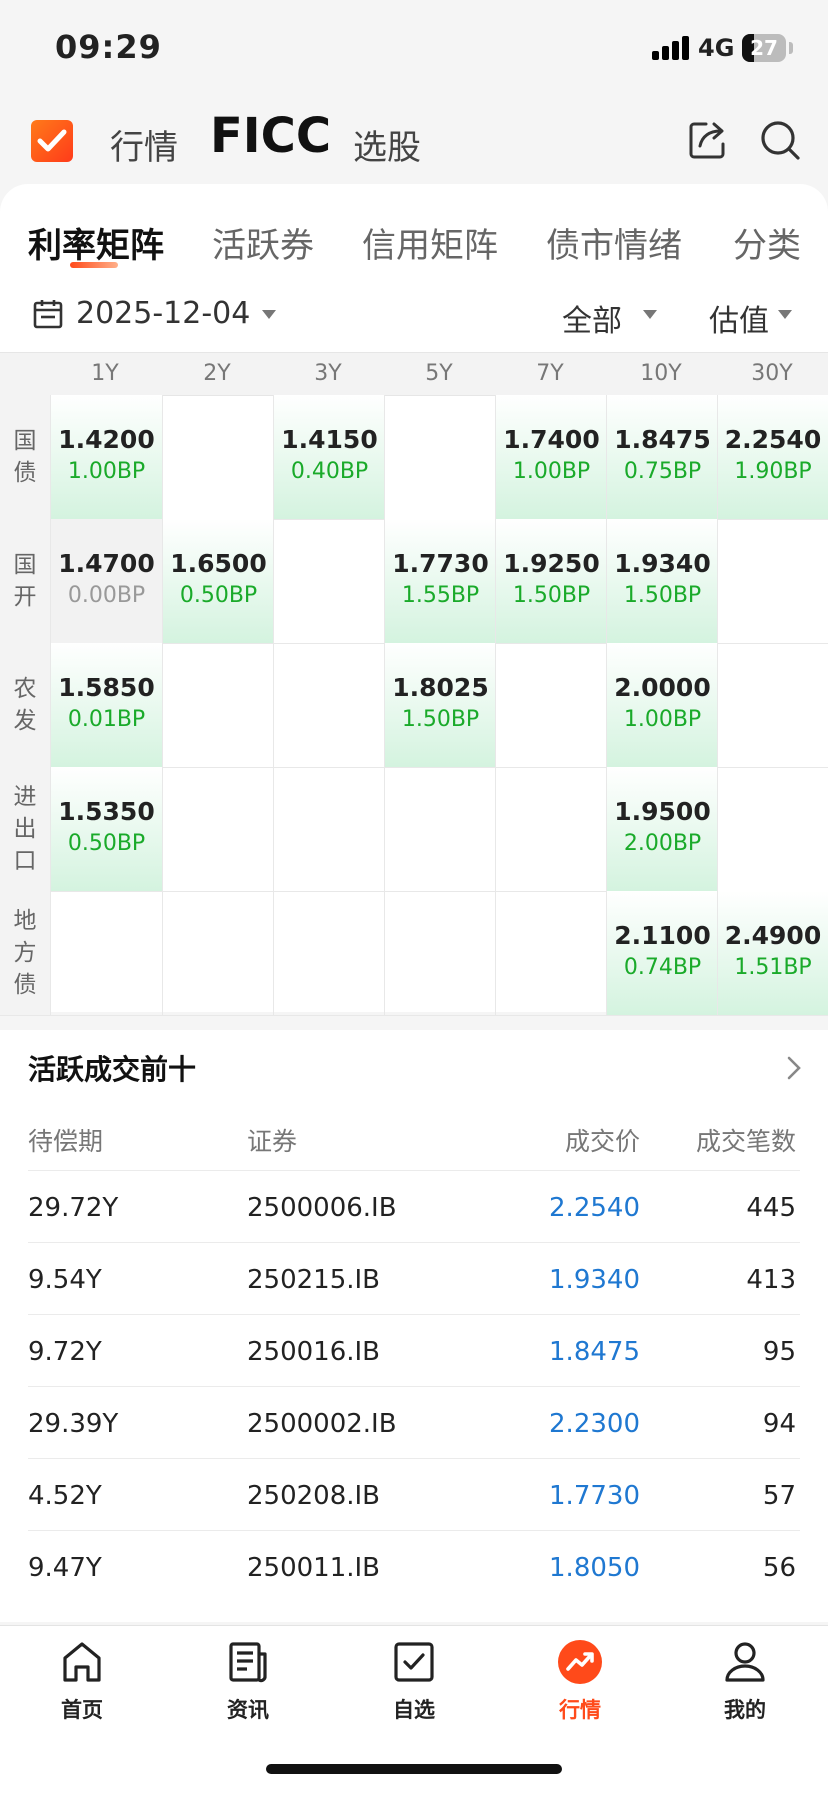 The width and height of the screenshot is (828, 1793). I want to click on table-row: 29.39Y 2500002.IB 2.2300 94, so click(414, 1422).